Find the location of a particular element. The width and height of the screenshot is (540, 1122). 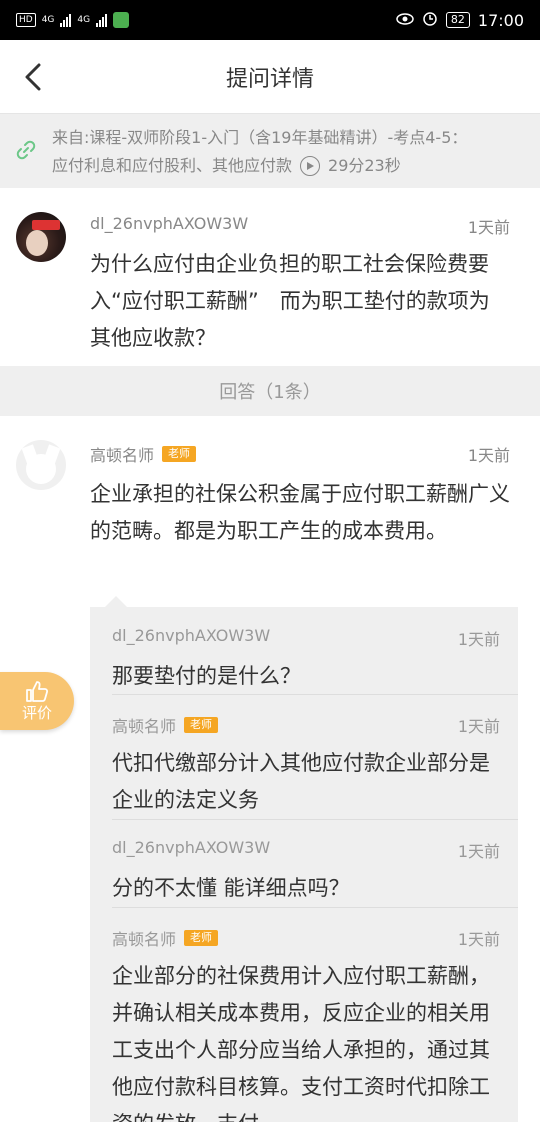

answer-time: 1天前 is located at coordinates (488, 455).